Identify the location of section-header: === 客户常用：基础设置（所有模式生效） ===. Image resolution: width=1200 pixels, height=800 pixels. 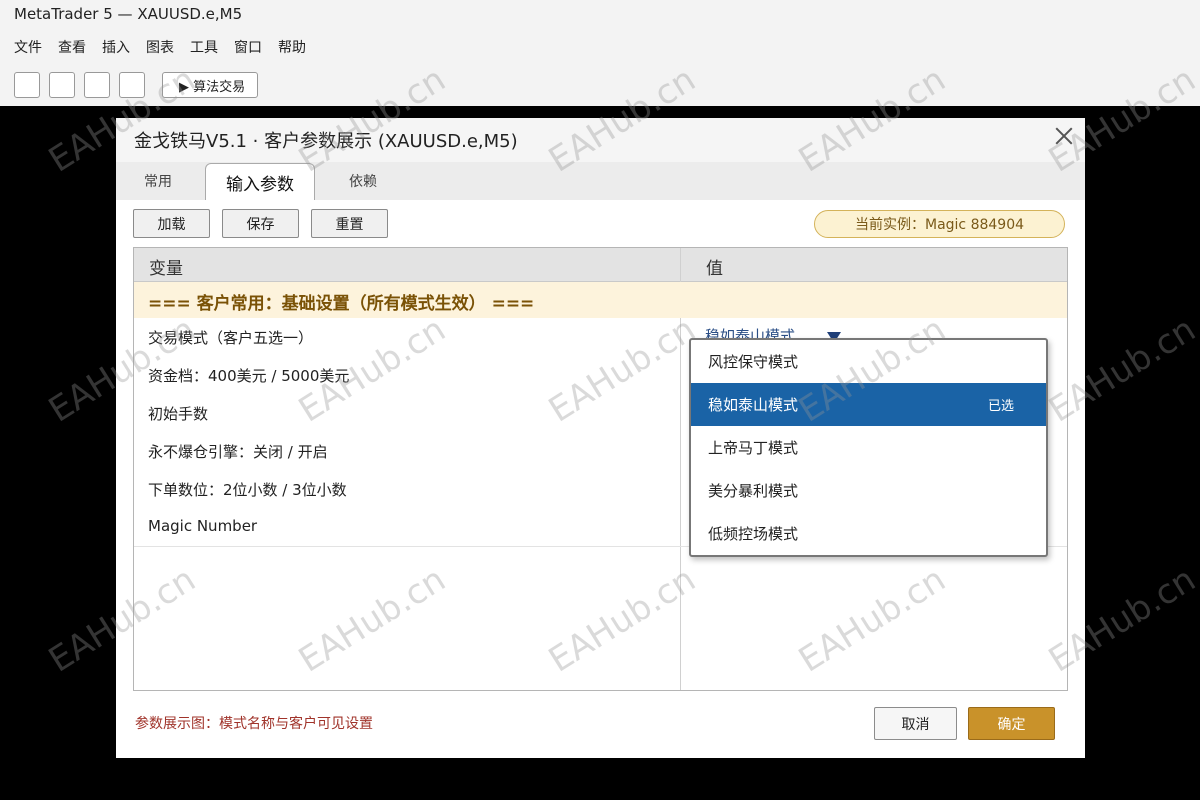
(600, 300).